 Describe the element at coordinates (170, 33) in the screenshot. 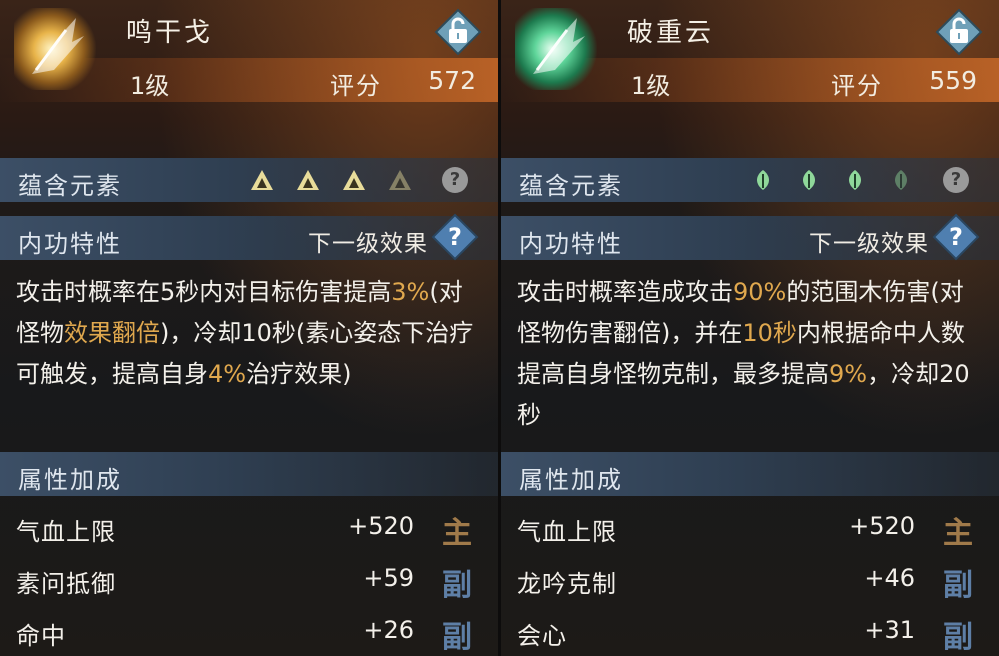

I see `item-name: 鸣干戈` at that location.